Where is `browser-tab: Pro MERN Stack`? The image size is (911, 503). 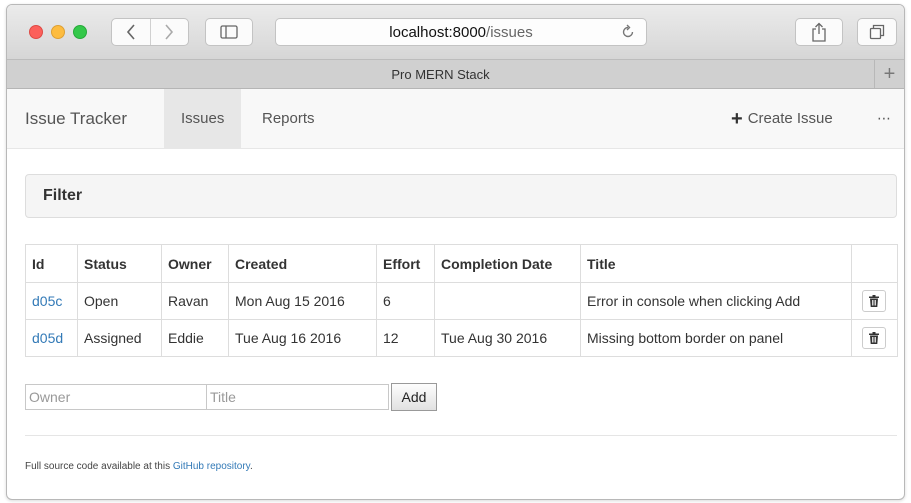 browser-tab: Pro MERN Stack is located at coordinates (440, 74).